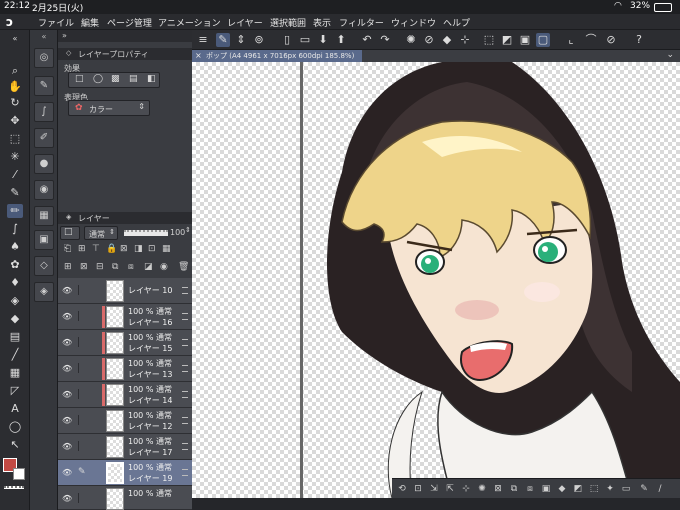 The image size is (680, 510). I want to click on snap-special-icon: ⌒, so click(591, 40).